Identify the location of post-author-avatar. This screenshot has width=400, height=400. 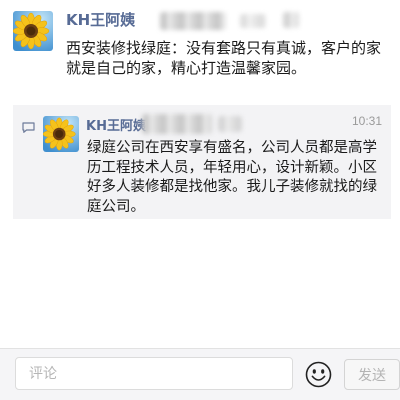
(33, 31).